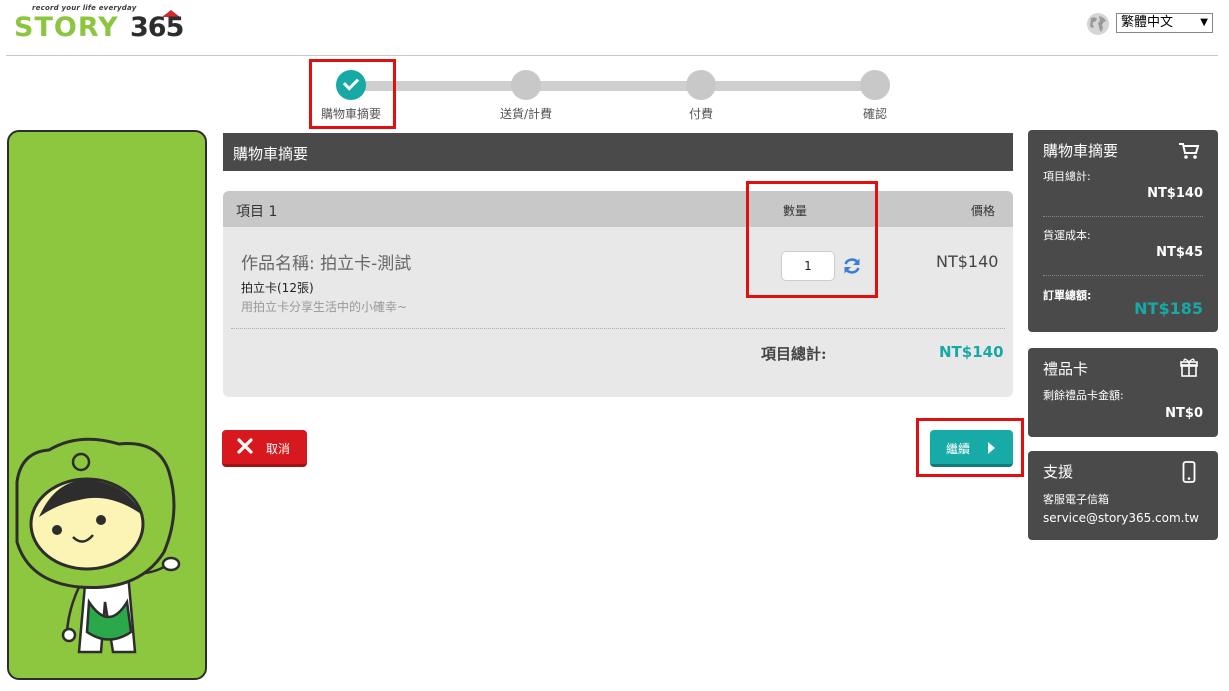 The height and width of the screenshot is (691, 1229). What do you see at coordinates (958, 449) in the screenshot?
I see `continue-label: 繼續` at bounding box center [958, 449].